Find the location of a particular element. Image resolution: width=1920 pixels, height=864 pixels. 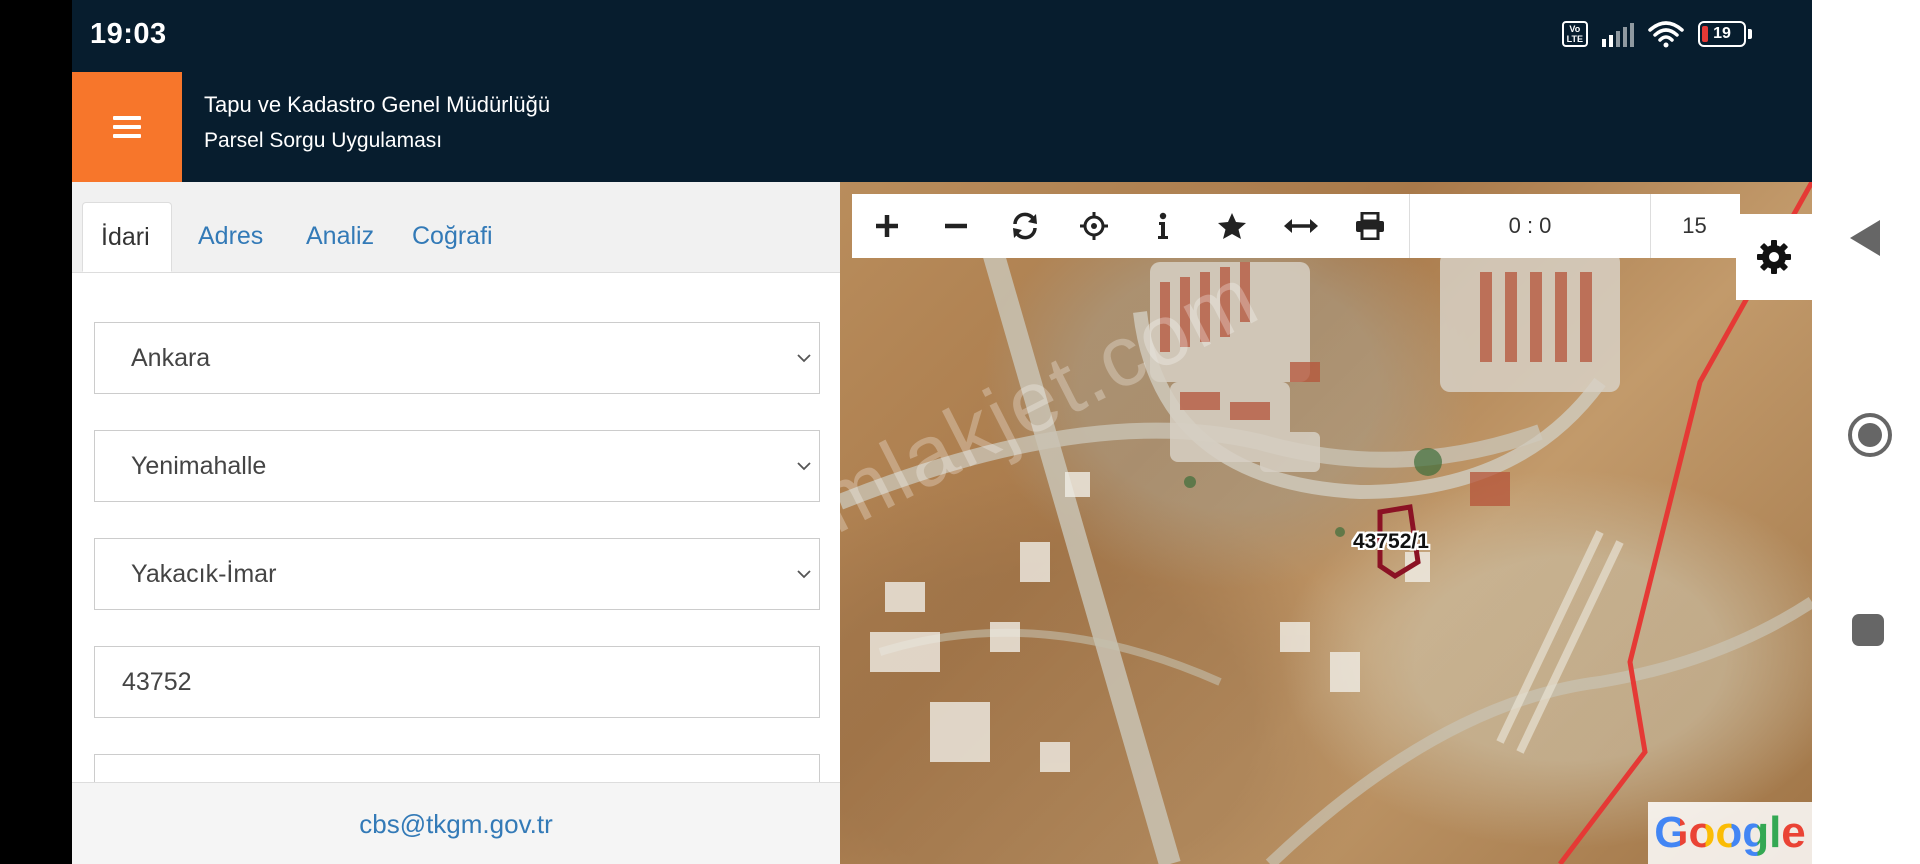

battery-icon: 19 is located at coordinates (1725, 34).